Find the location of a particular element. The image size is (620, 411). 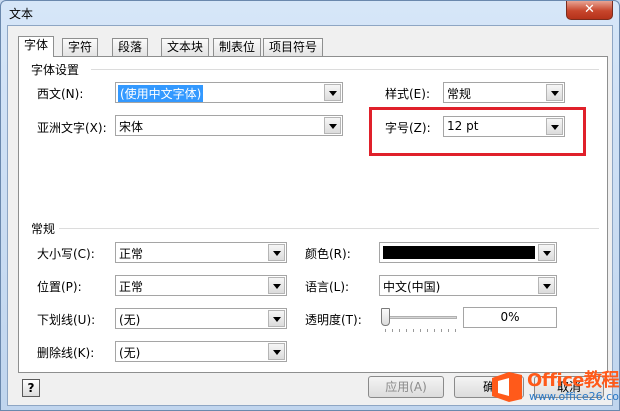

help-button: ? is located at coordinates (31, 388).